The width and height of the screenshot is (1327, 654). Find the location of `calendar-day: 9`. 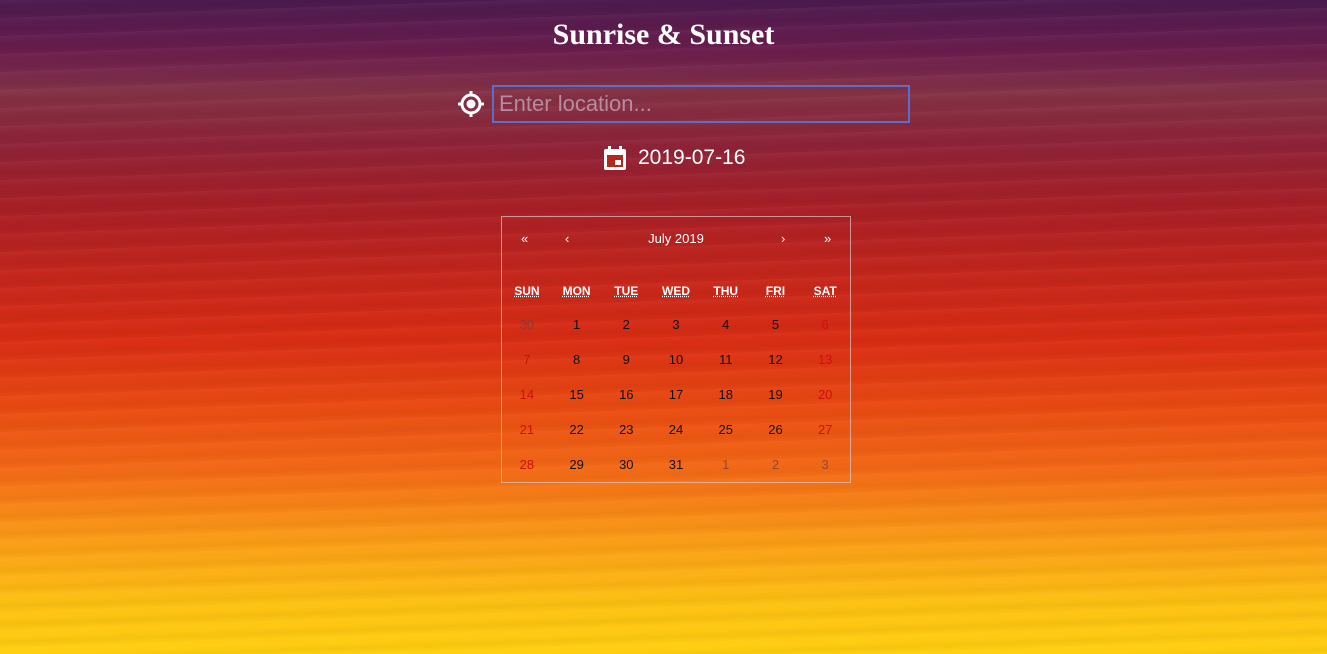

calendar-day: 9 is located at coordinates (626, 359).